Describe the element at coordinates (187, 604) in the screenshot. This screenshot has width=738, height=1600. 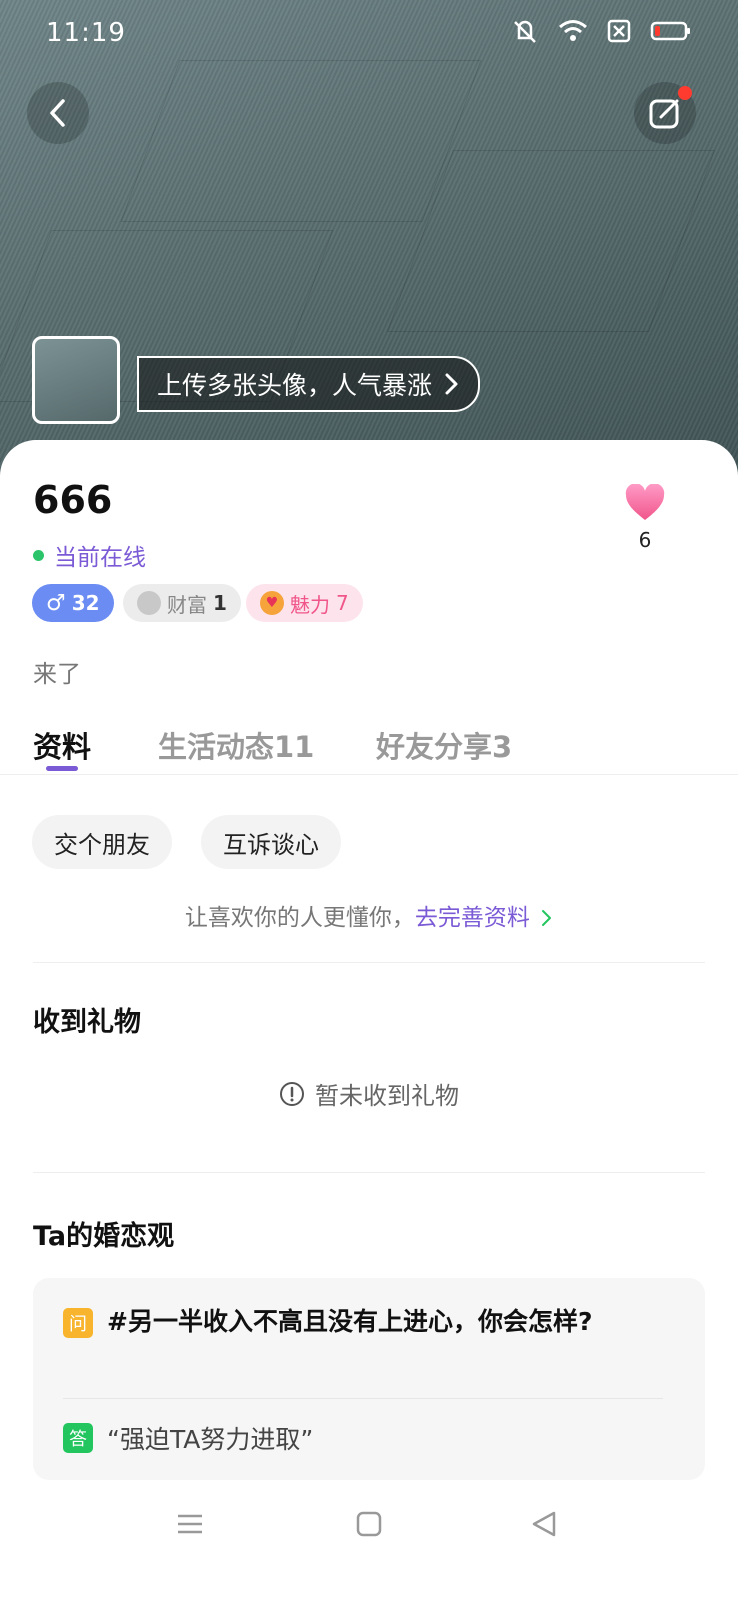
I see `wealth-label: 财富` at that location.